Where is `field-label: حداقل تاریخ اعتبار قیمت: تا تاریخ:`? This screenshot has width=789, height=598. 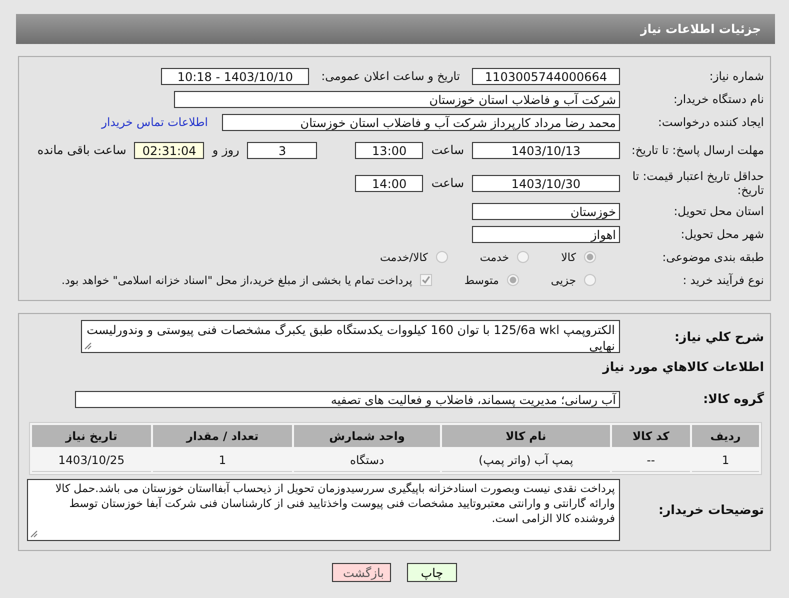 field-label: حداقل تاریخ اعتبار قیمت: تا تاریخ: is located at coordinates (698, 183).